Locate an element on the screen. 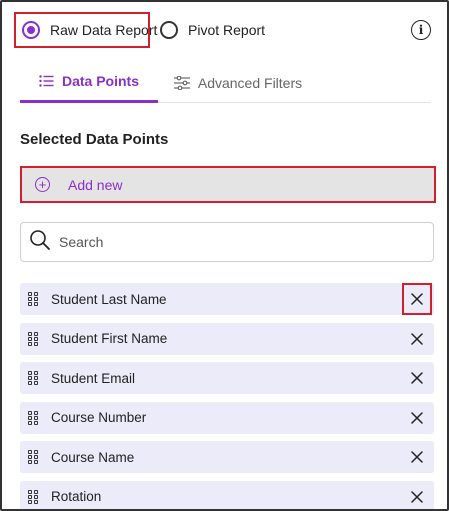  pivot-report-radio: Pivot Report is located at coordinates (217, 30).